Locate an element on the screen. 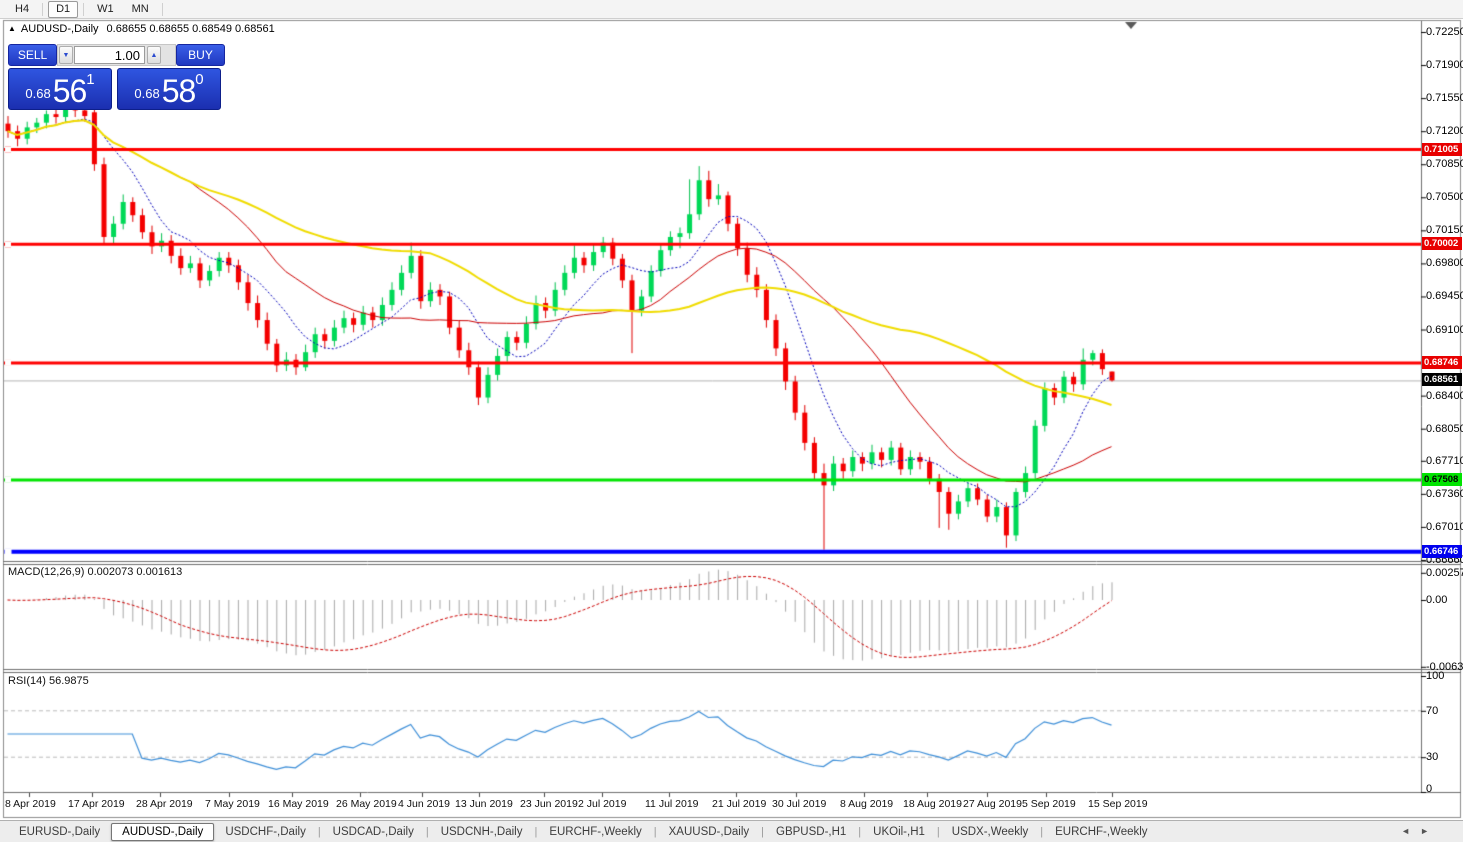 Image resolution: width=1463 pixels, height=842 pixels. collapse-panel-icon: ▲ is located at coordinates (12, 28).